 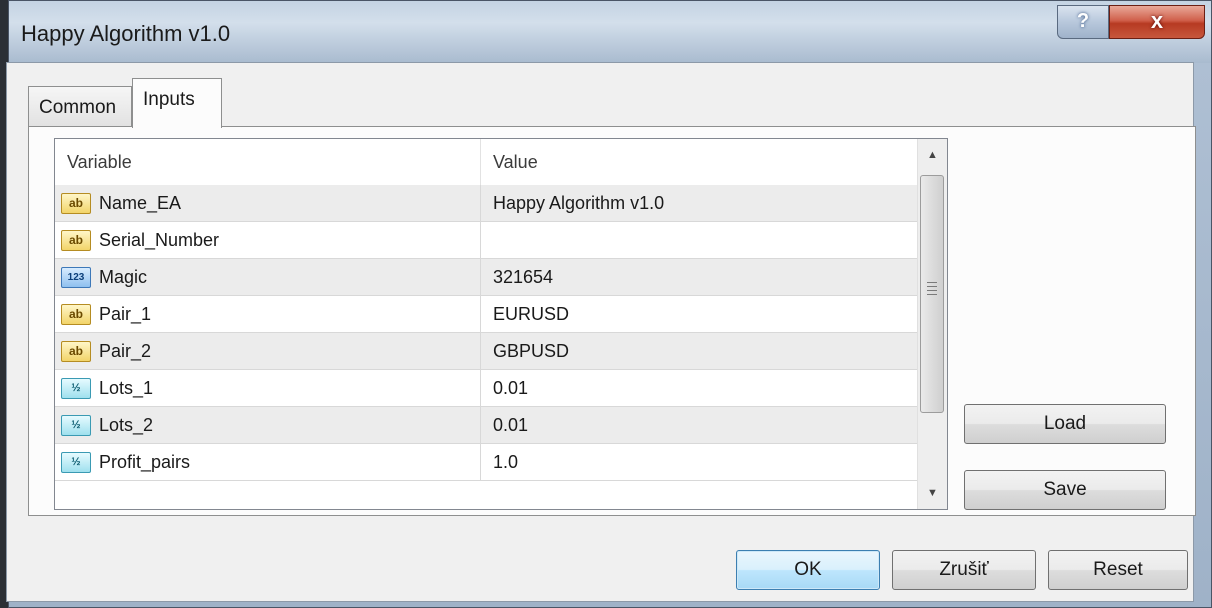 What do you see at coordinates (76, 277) in the screenshot?
I see `integer-type-icon: 123` at bounding box center [76, 277].